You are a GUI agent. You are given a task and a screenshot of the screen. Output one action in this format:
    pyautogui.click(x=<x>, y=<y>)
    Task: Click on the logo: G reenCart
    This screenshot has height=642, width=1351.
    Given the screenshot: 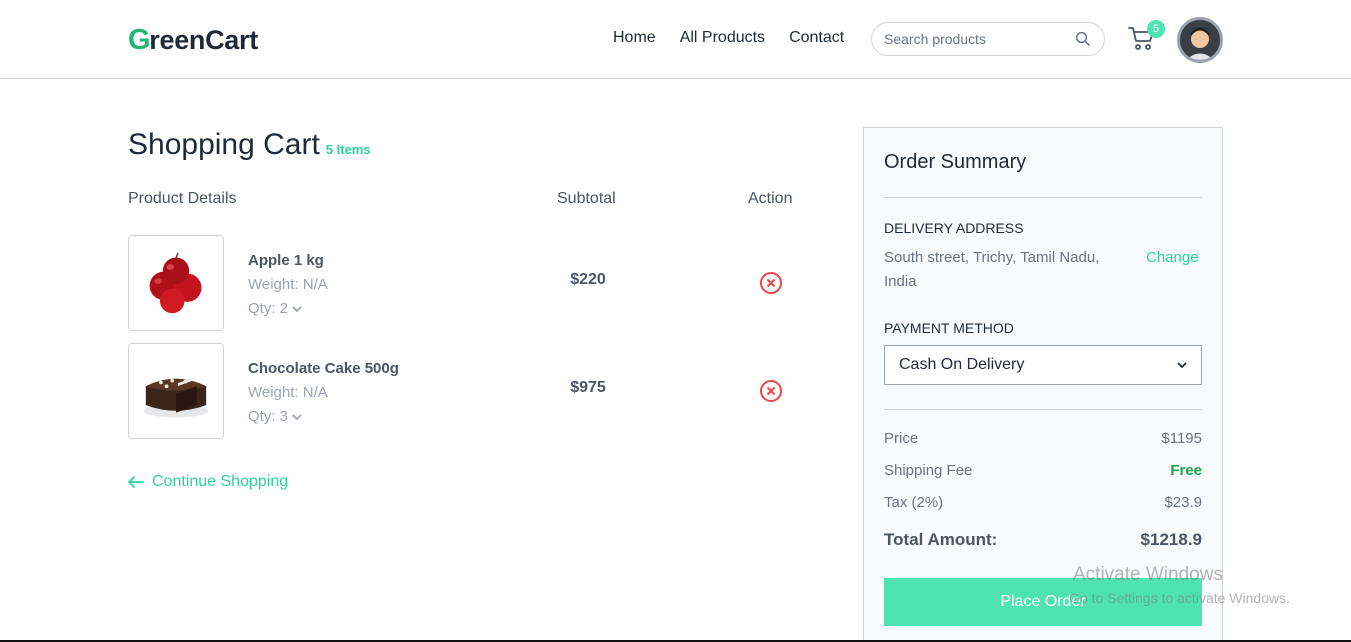 What is the action you would take?
    pyautogui.click(x=193, y=40)
    